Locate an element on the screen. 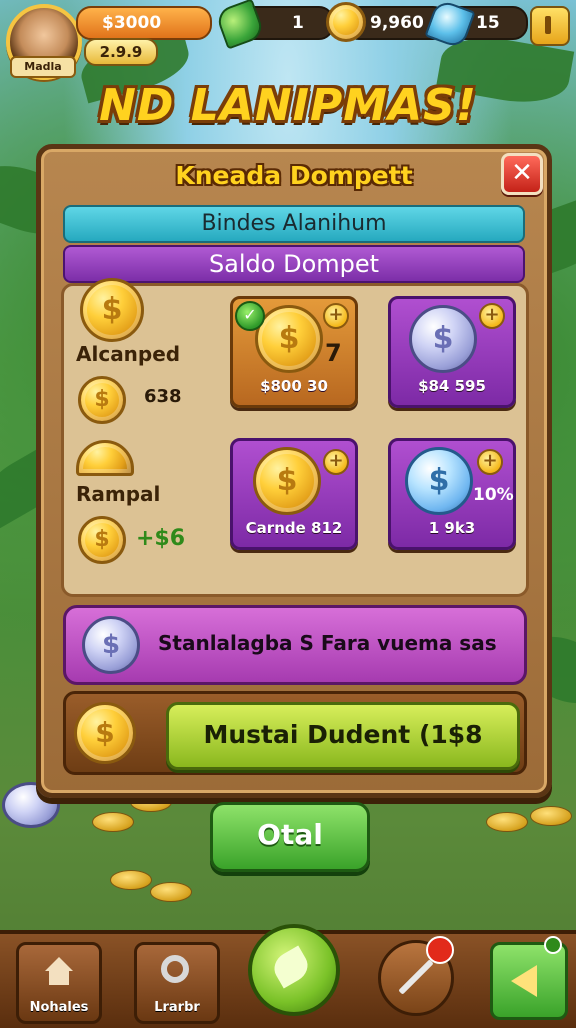 The image size is (576, 1028). info-bar: $ Stanlalagba S Fara vuema sas is located at coordinates (295, 645).